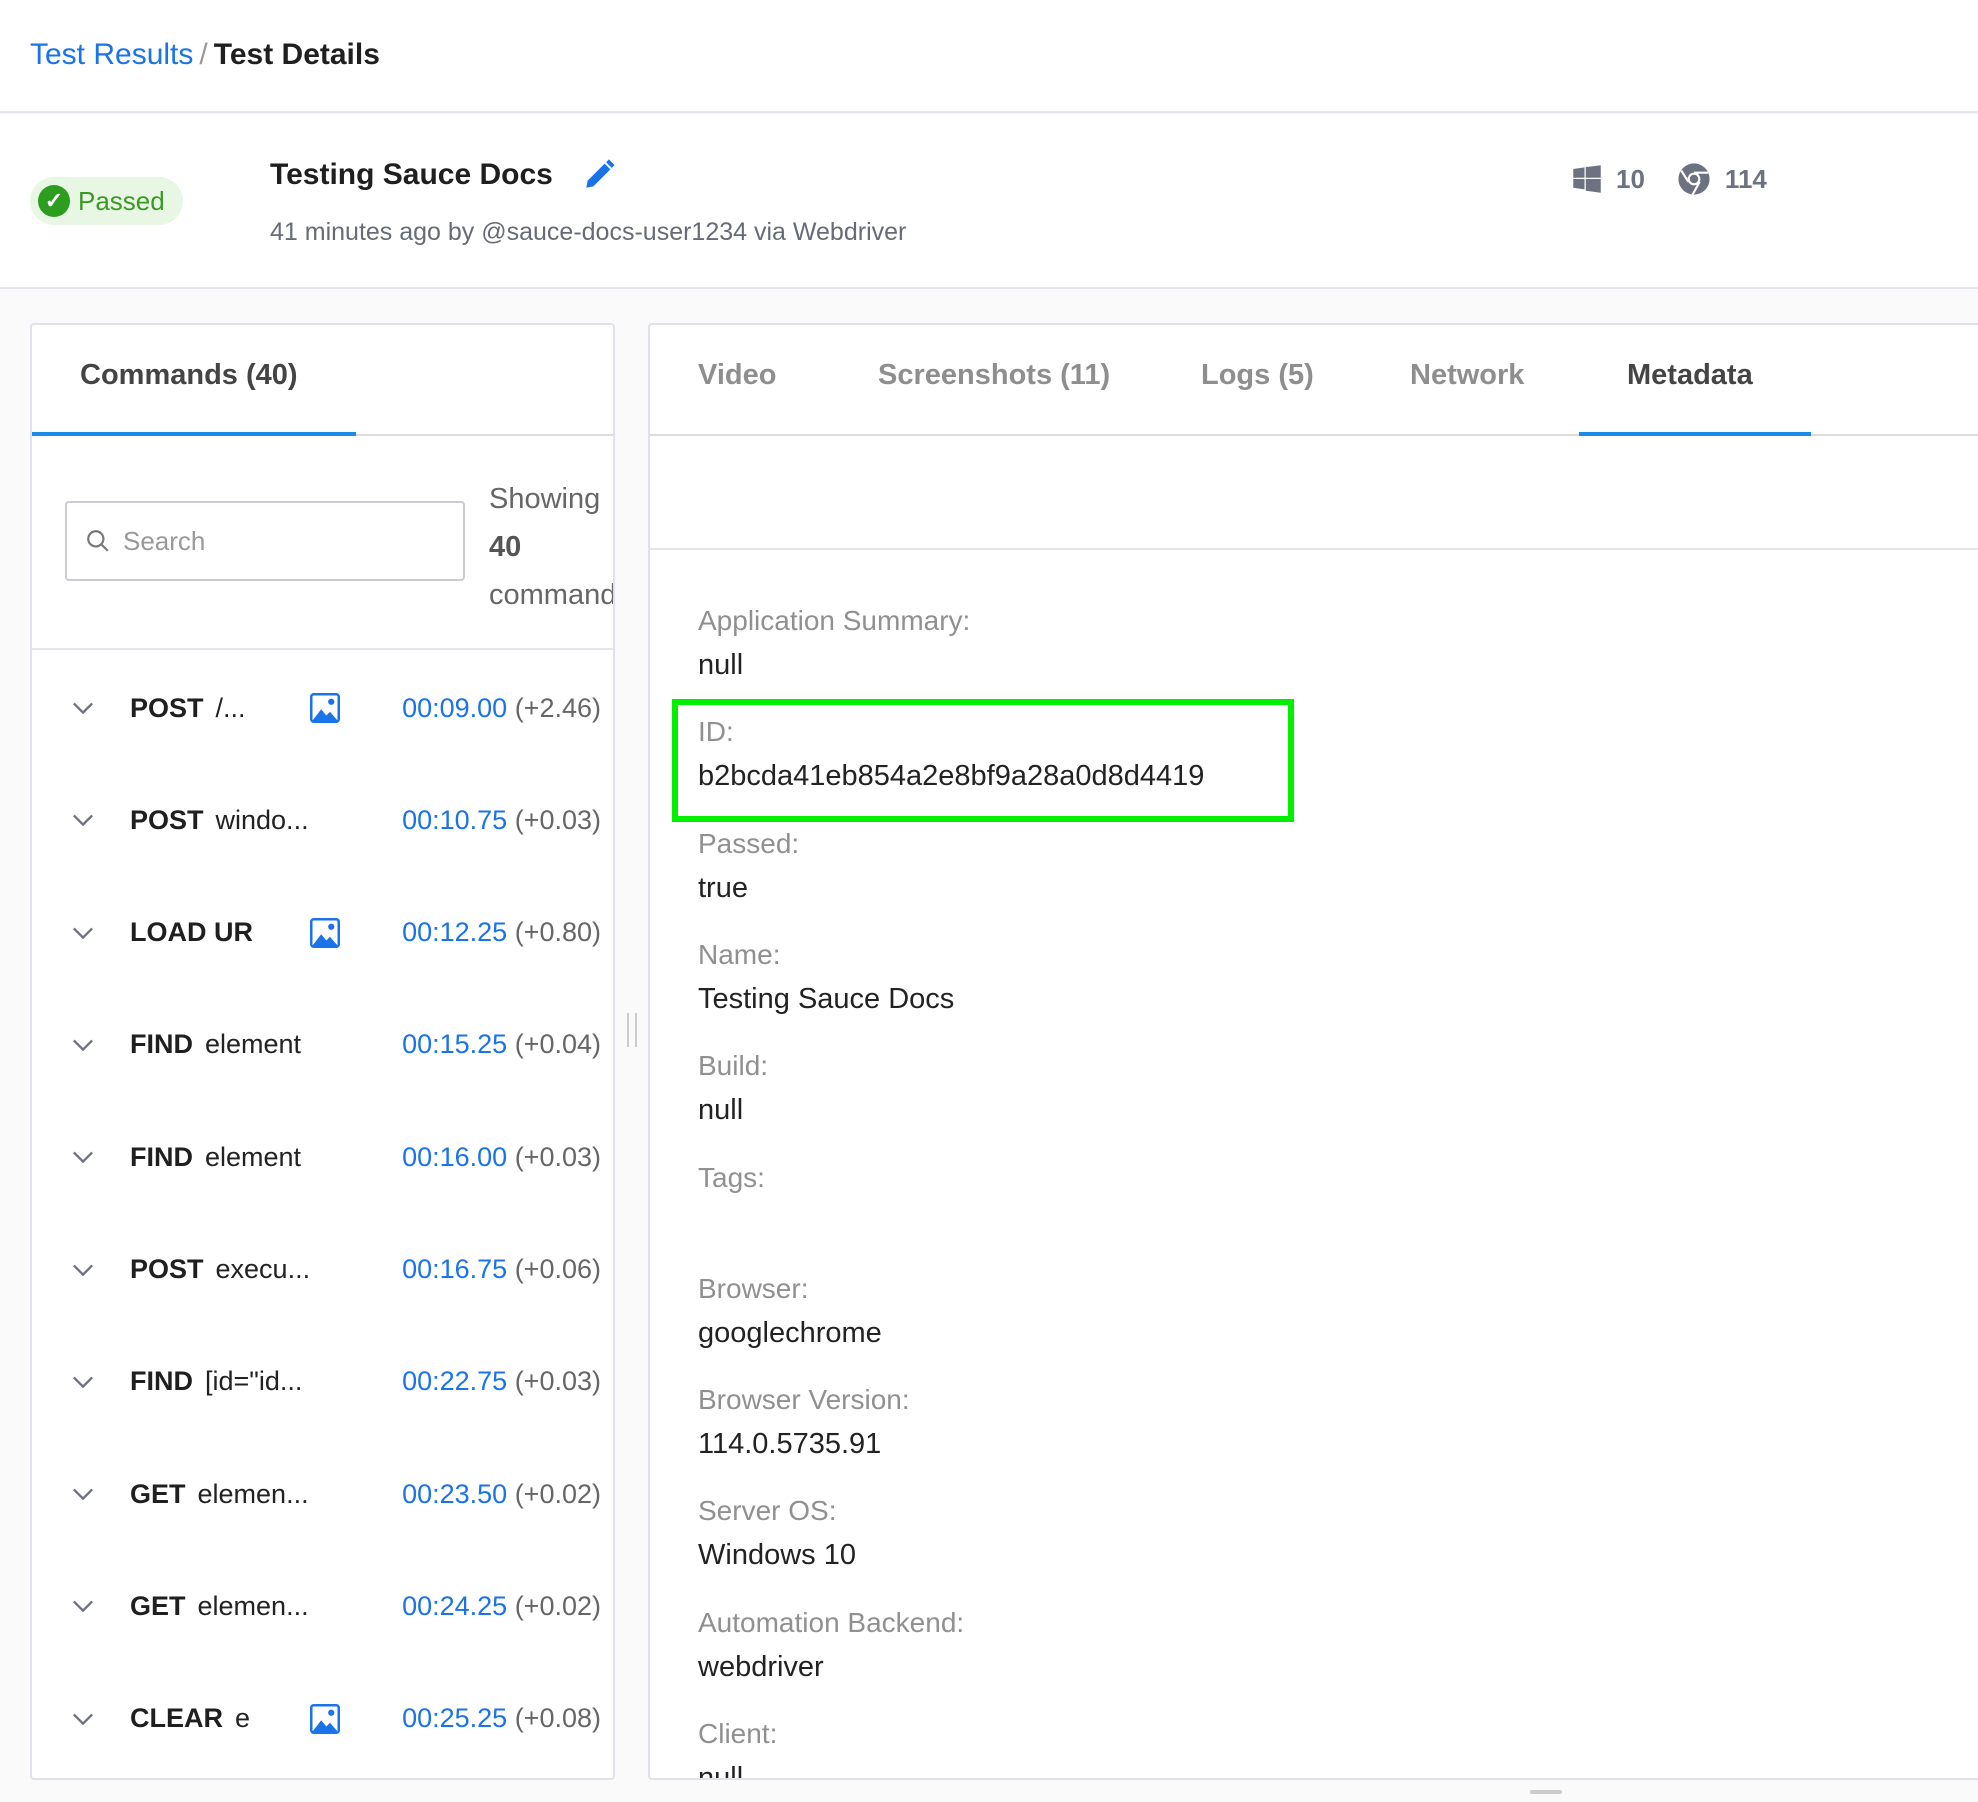 Image resolution: width=1978 pixels, height=1802 pixels. What do you see at coordinates (731, 1228) in the screenshot?
I see `metadata-value` at bounding box center [731, 1228].